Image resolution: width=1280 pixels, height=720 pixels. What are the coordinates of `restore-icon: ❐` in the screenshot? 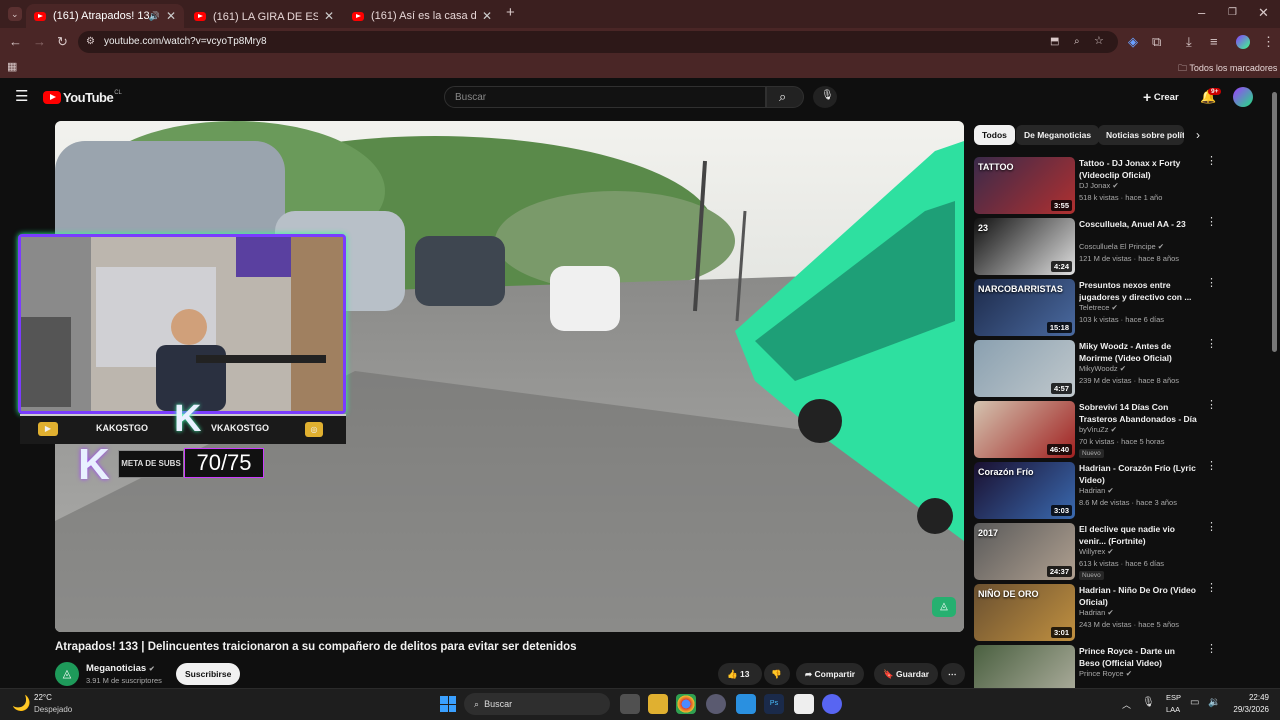 It's located at (1232, 13).